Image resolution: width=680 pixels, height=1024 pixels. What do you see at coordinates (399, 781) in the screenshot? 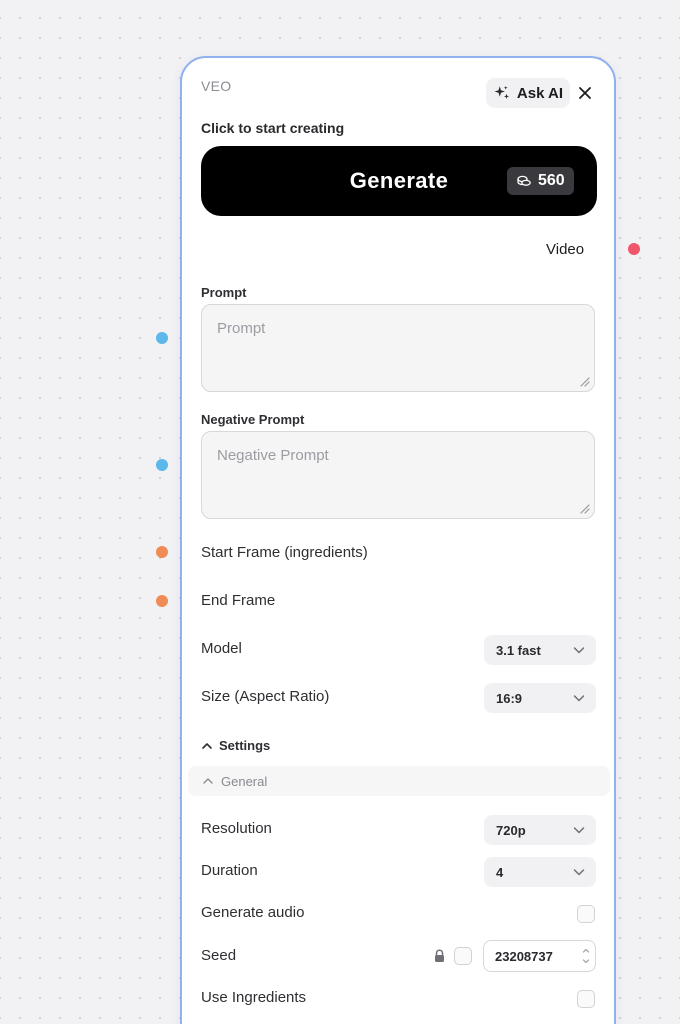
I see `general-section-toggle: General` at bounding box center [399, 781].